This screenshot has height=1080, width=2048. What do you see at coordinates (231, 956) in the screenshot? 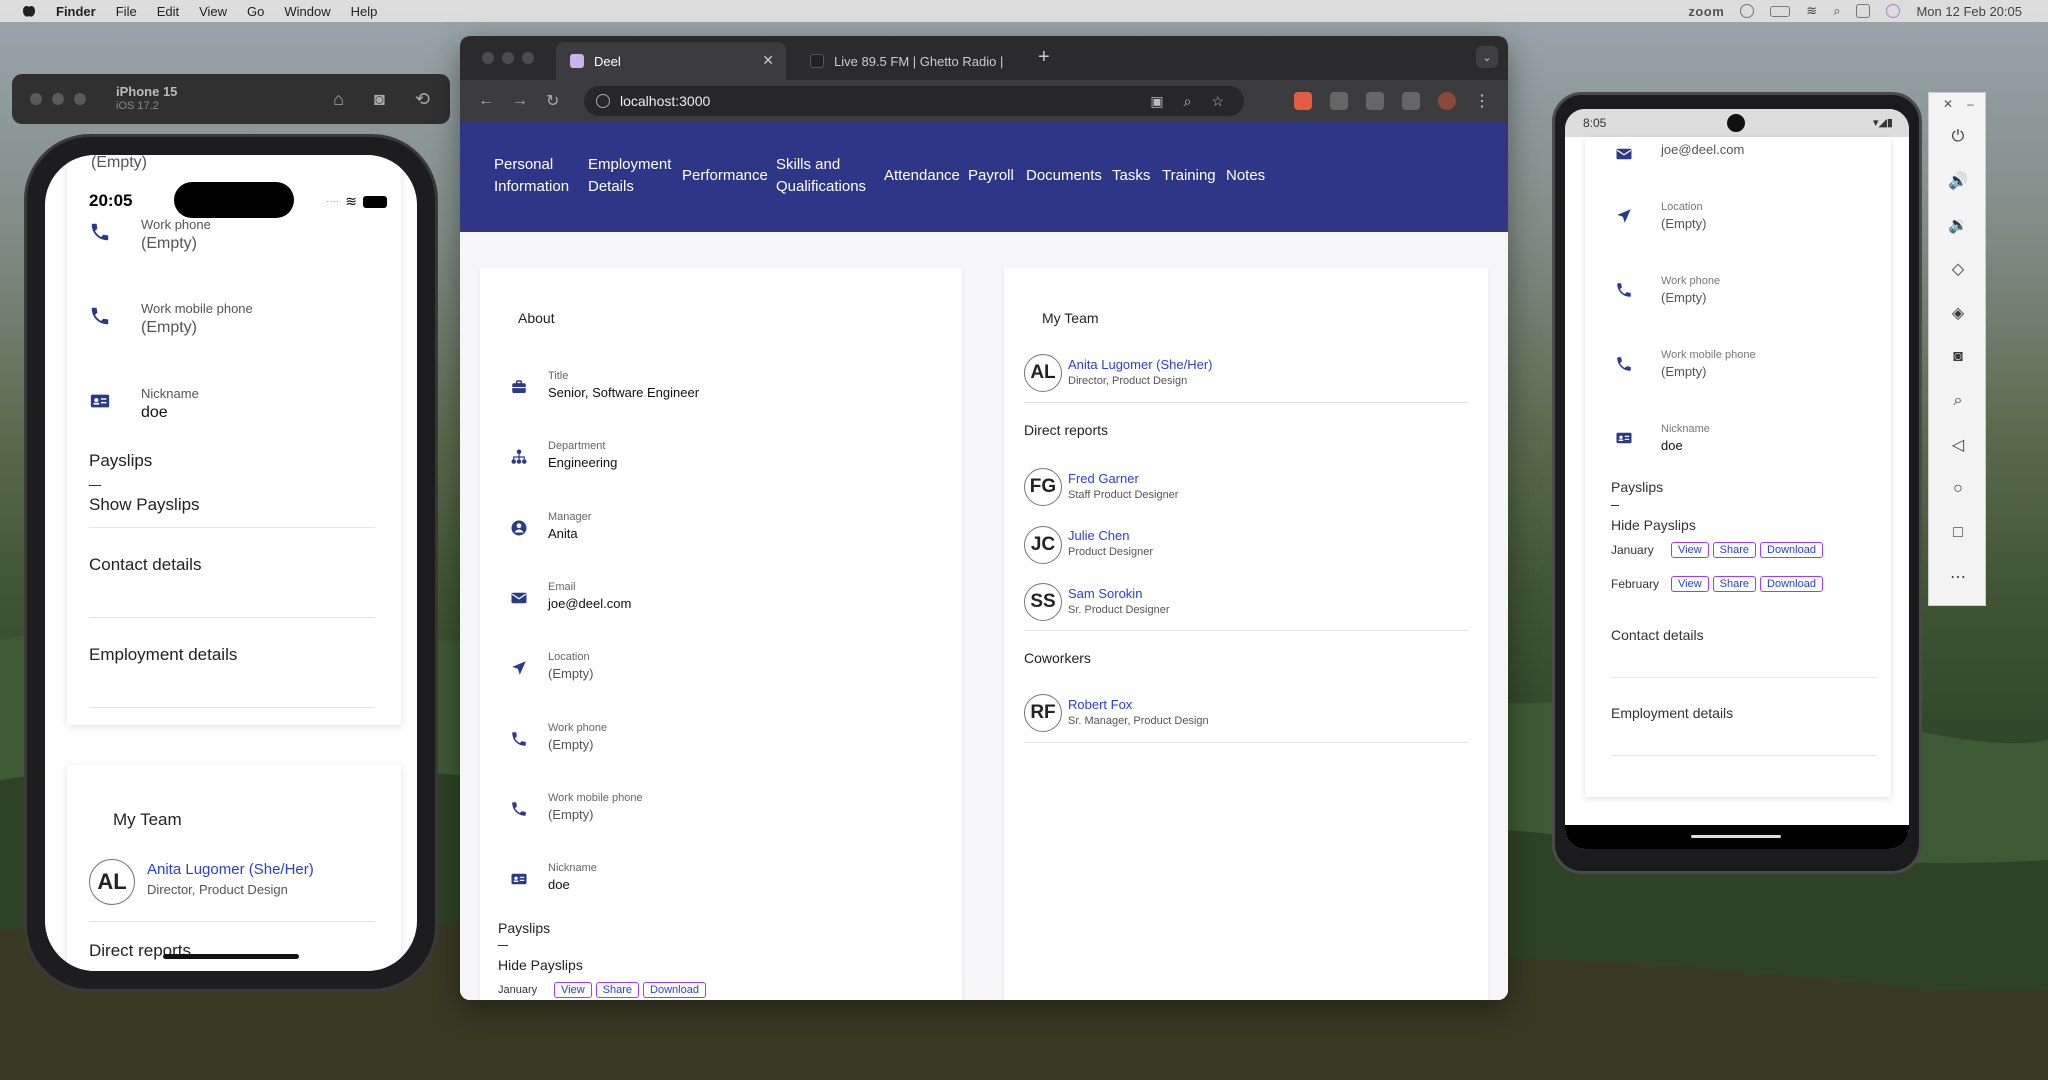
I see `ios-home-indicator` at bounding box center [231, 956].